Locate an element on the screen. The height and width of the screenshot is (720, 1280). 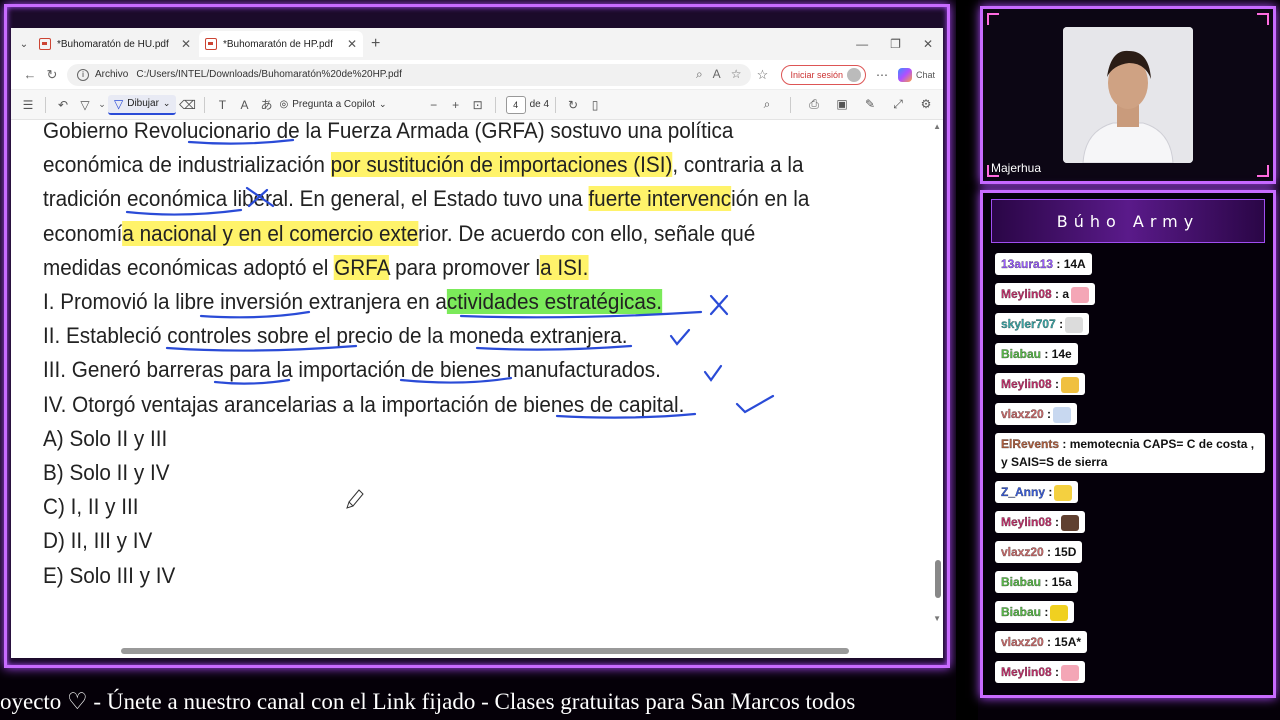
chat-username: skyler707 is located at coordinates (1028, 324).